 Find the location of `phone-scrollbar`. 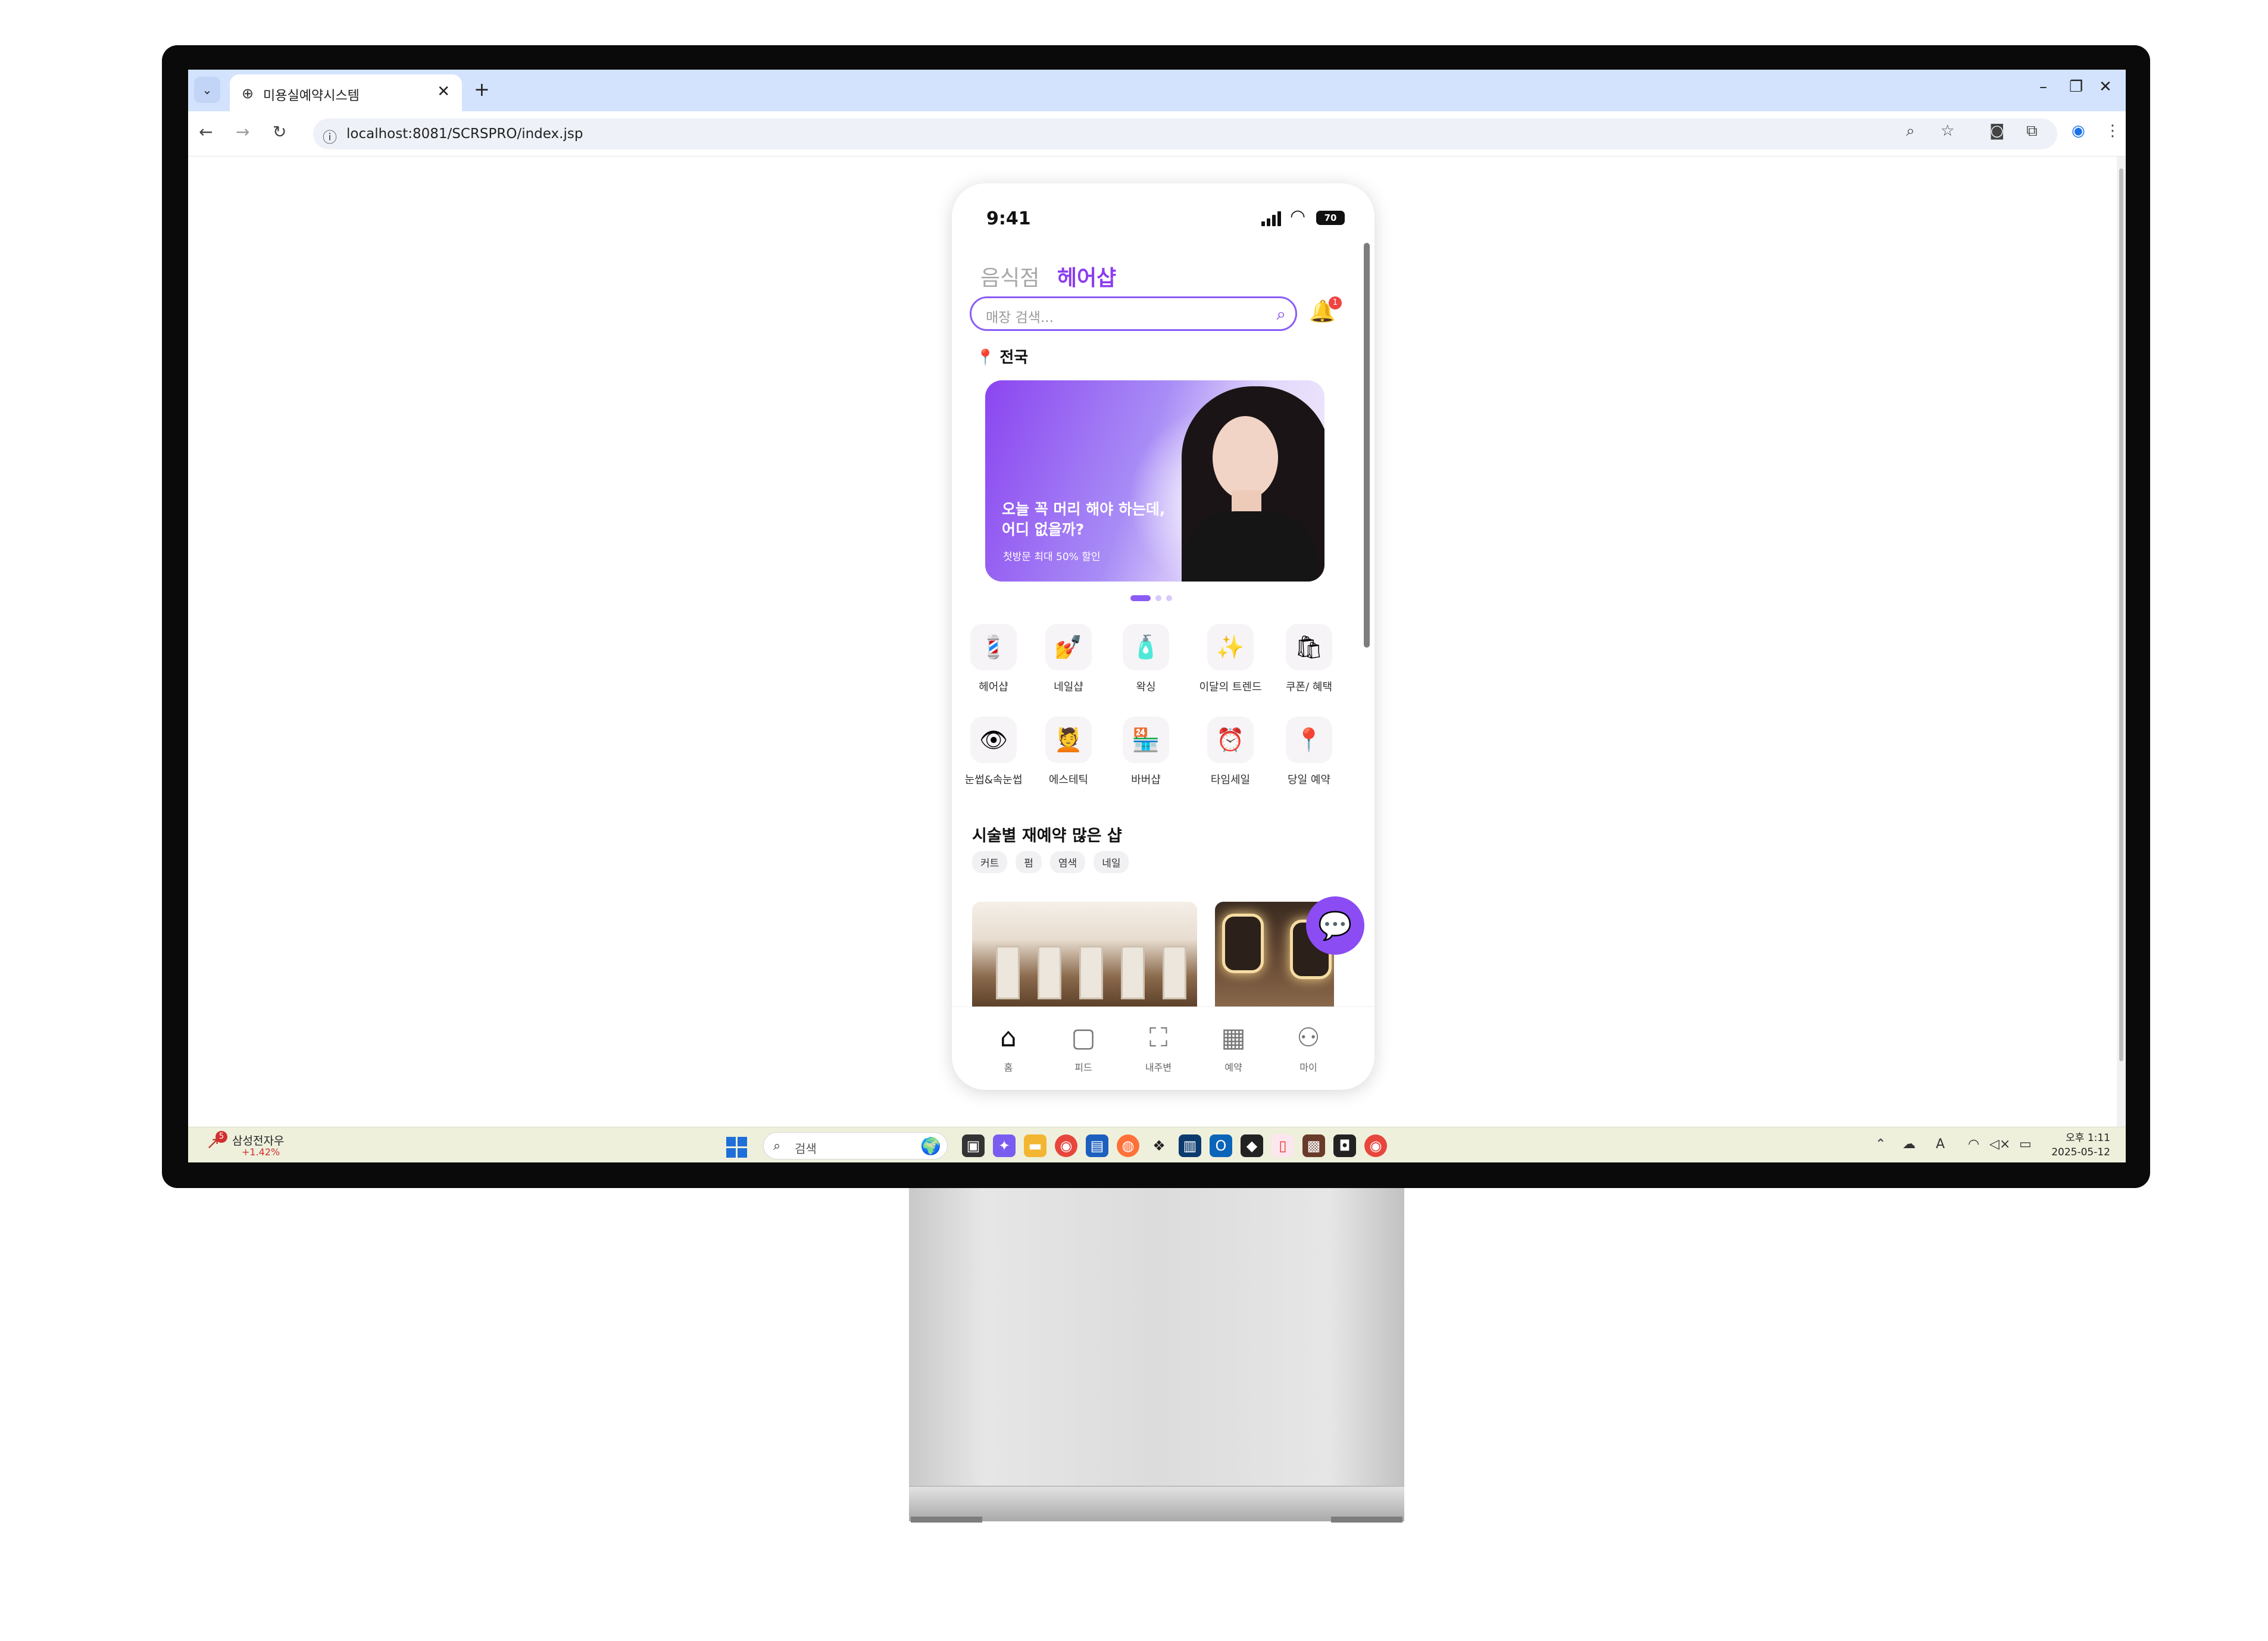

phone-scrollbar is located at coordinates (1367, 445).